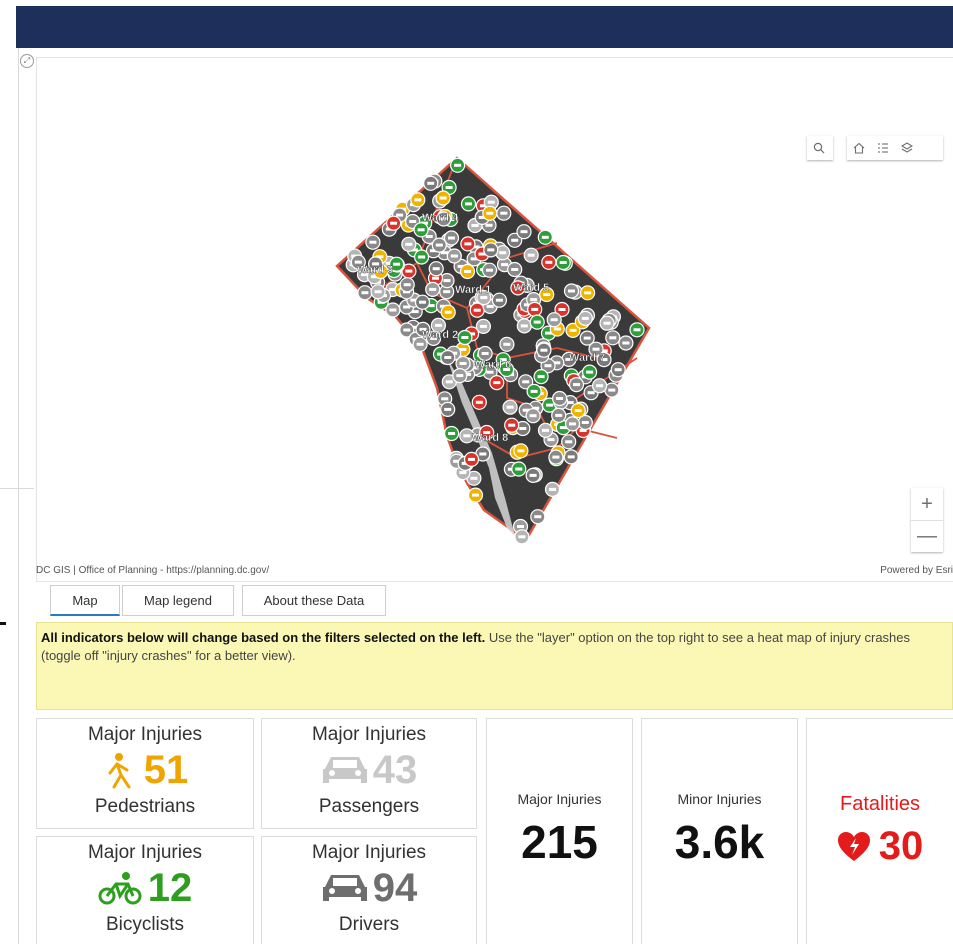  What do you see at coordinates (559, 842) in the screenshot?
I see `major-injuries-value: 215` at bounding box center [559, 842].